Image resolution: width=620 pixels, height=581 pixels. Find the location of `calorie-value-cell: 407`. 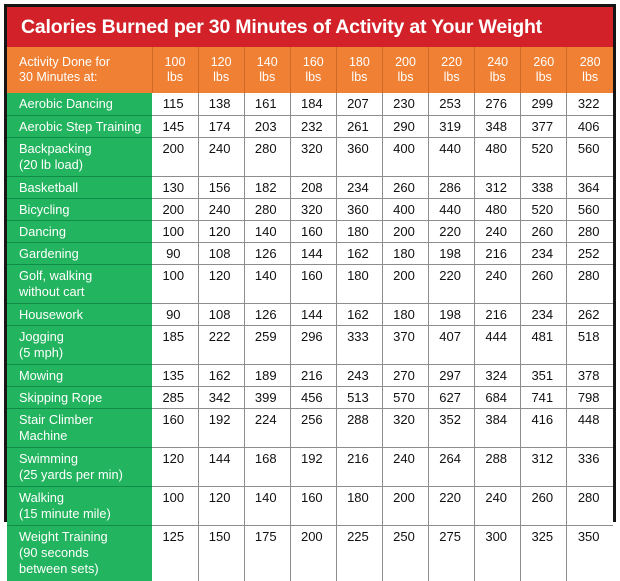

calorie-value-cell: 407 is located at coordinates (452, 344).